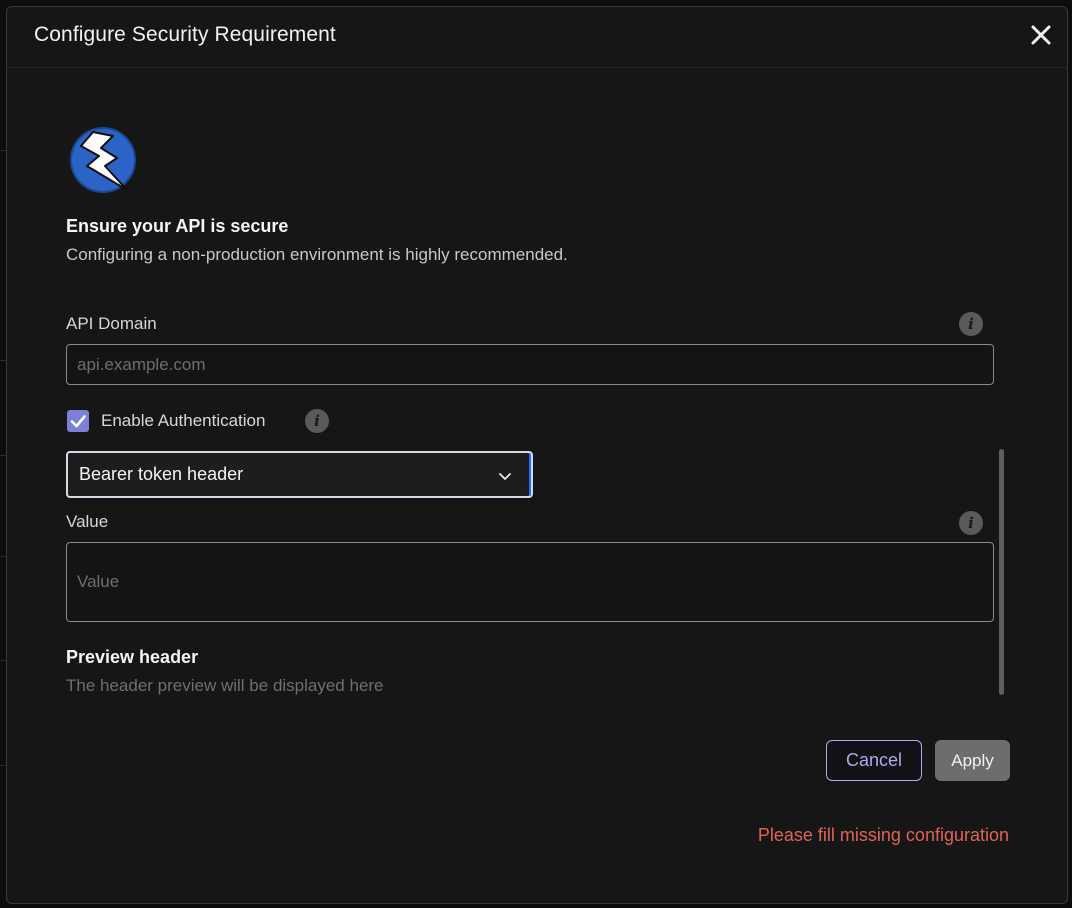  What do you see at coordinates (530, 364) in the screenshot?
I see `api-domain-input` at bounding box center [530, 364].